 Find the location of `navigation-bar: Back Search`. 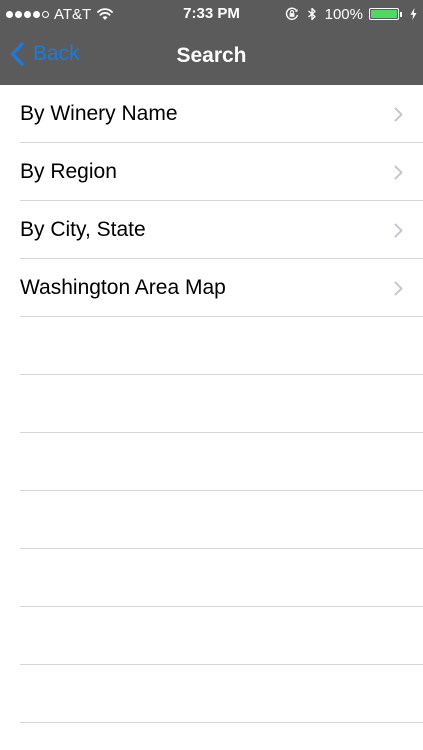

navigation-bar: Back Search is located at coordinates (211, 56).